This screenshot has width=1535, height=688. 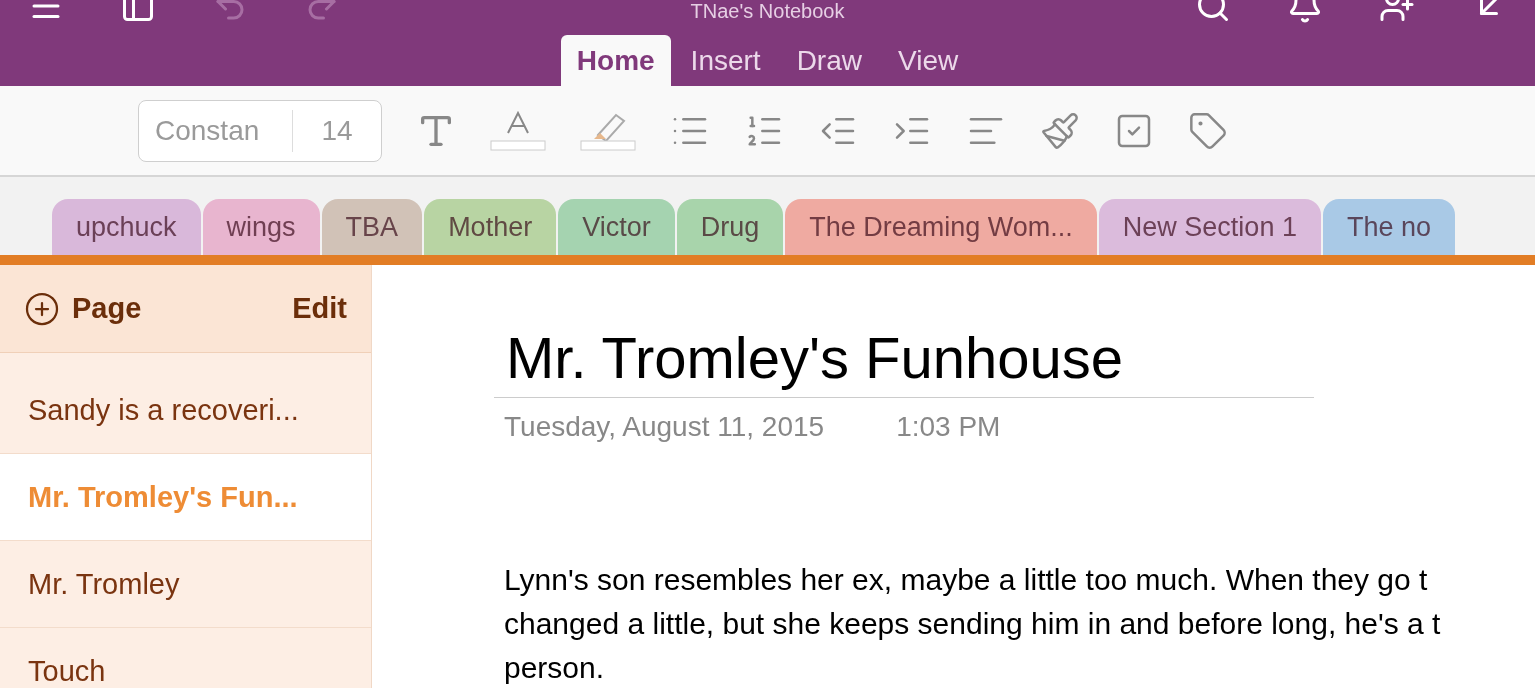 I want to click on body-text: person., so click(x=555, y=668).